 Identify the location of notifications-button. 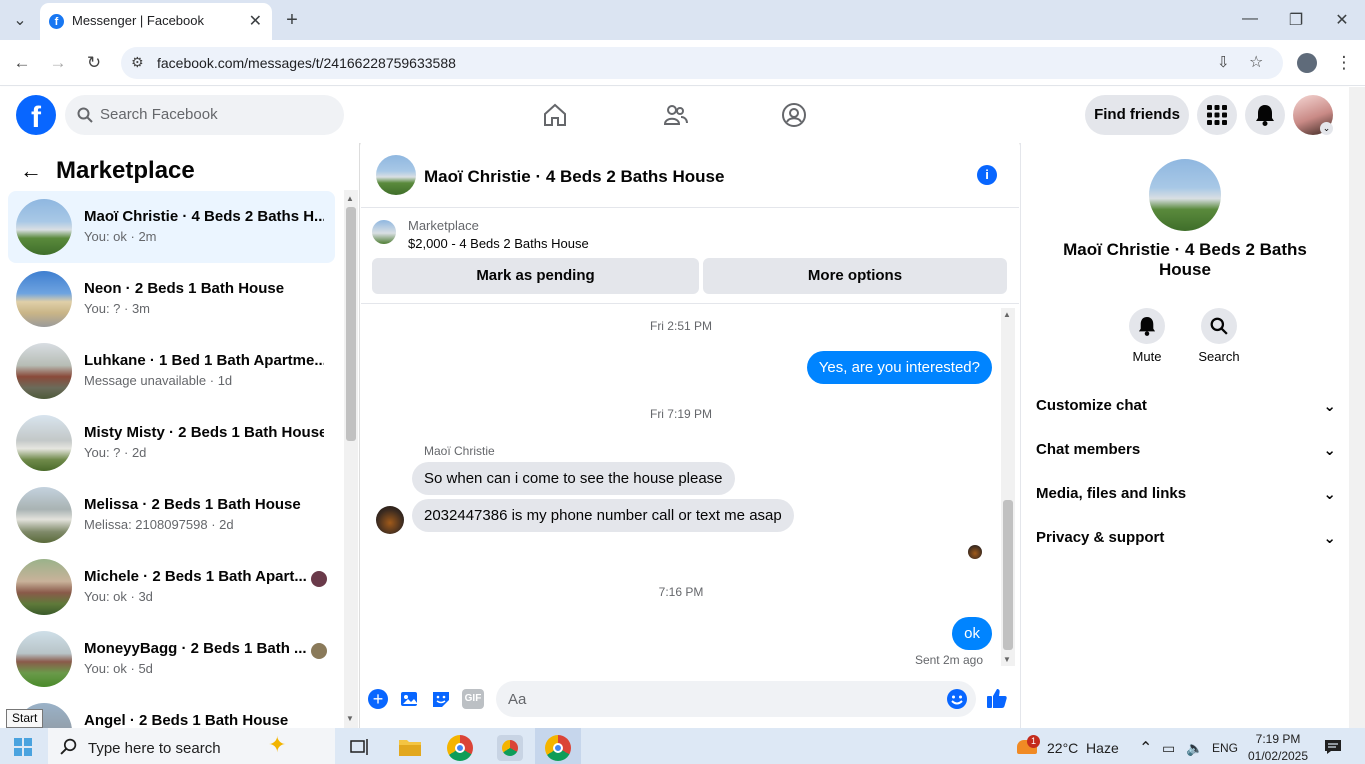
(1265, 115).